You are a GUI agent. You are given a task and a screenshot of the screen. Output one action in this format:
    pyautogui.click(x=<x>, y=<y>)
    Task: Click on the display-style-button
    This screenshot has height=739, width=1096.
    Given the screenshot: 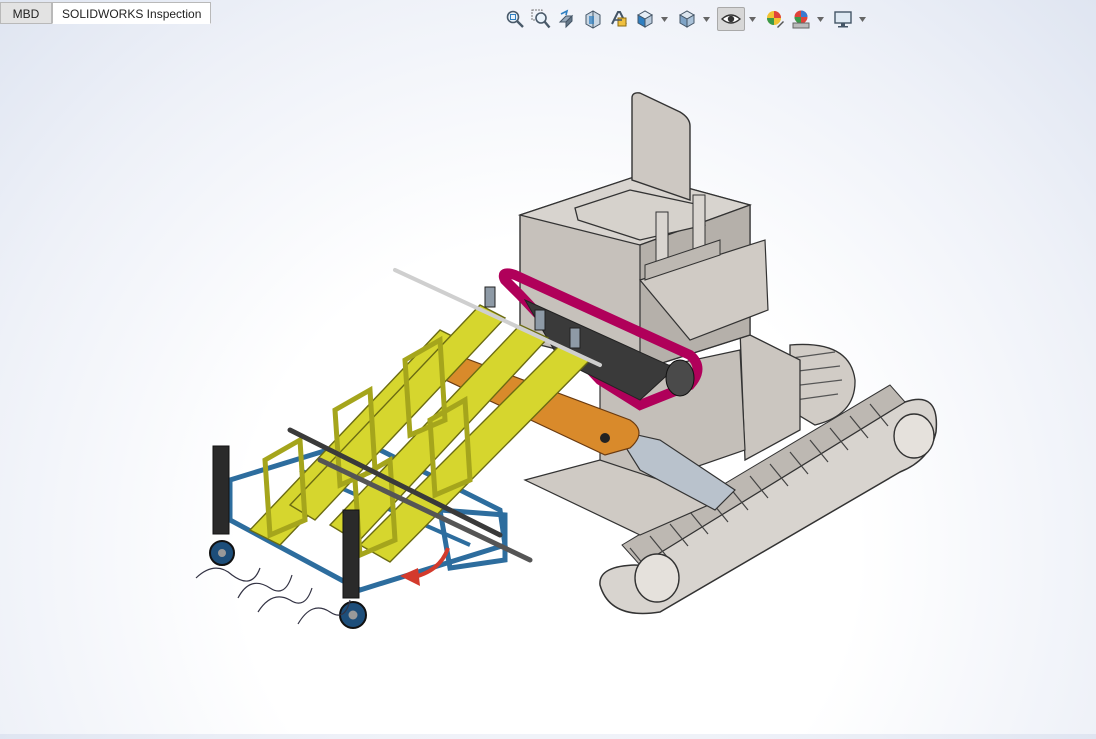 What is the action you would take?
    pyautogui.click(x=687, y=19)
    